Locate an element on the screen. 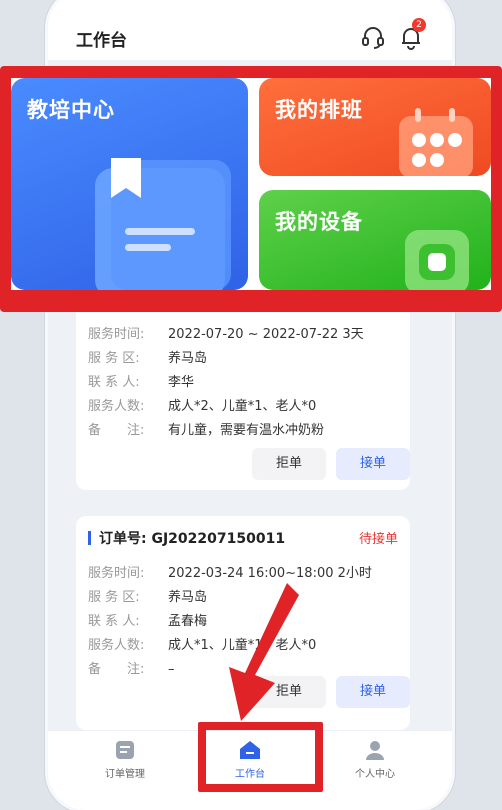  annotation-highlight-workbench-tab is located at coordinates (260, 757).